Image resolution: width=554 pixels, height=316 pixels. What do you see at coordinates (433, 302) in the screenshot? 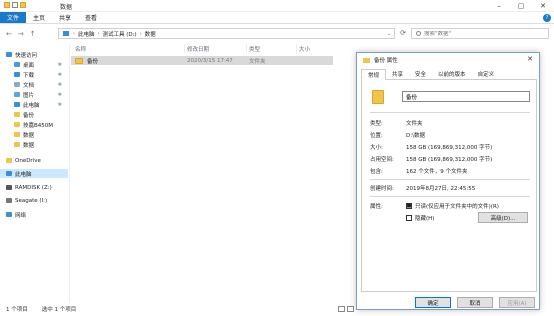
I see `ok-button: 确定` at bounding box center [433, 302].